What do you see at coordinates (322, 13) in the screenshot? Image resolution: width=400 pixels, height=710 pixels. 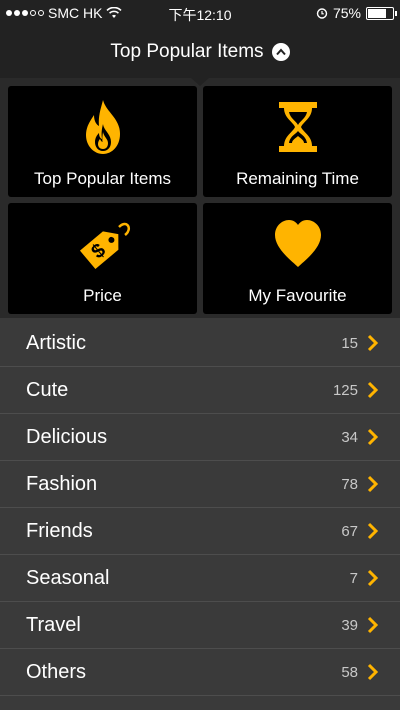 I see `alarm-icon` at bounding box center [322, 13].